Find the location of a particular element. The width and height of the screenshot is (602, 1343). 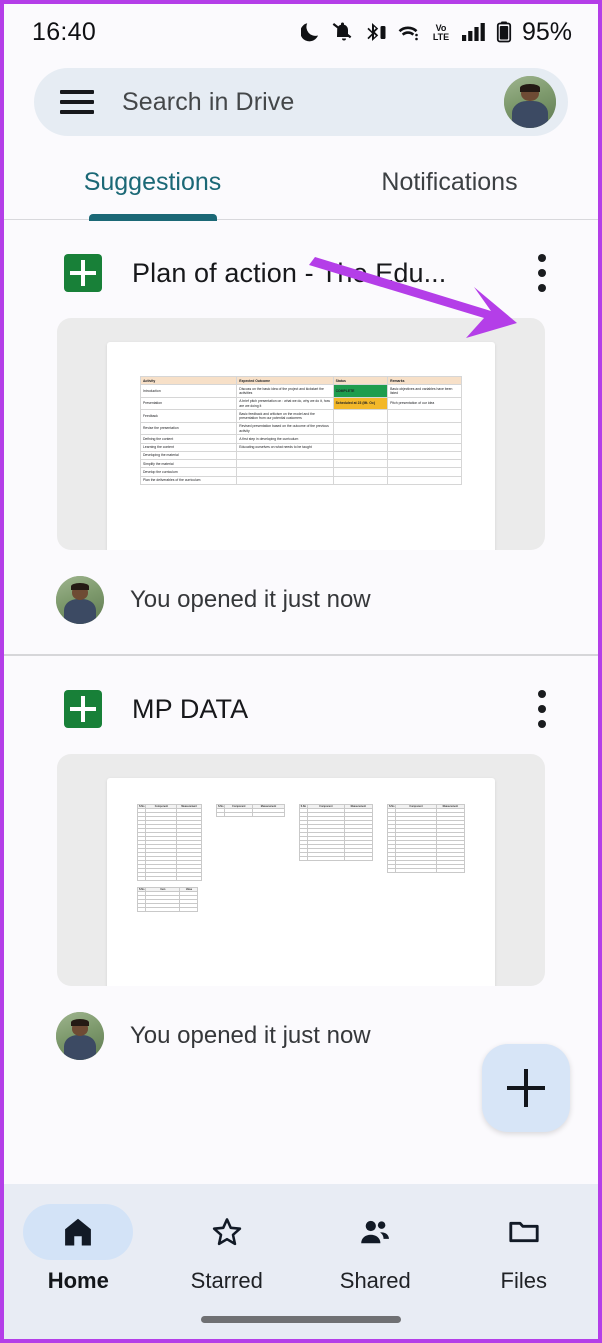

cell-activity: Learning the content is located at coordinates (188, 447).